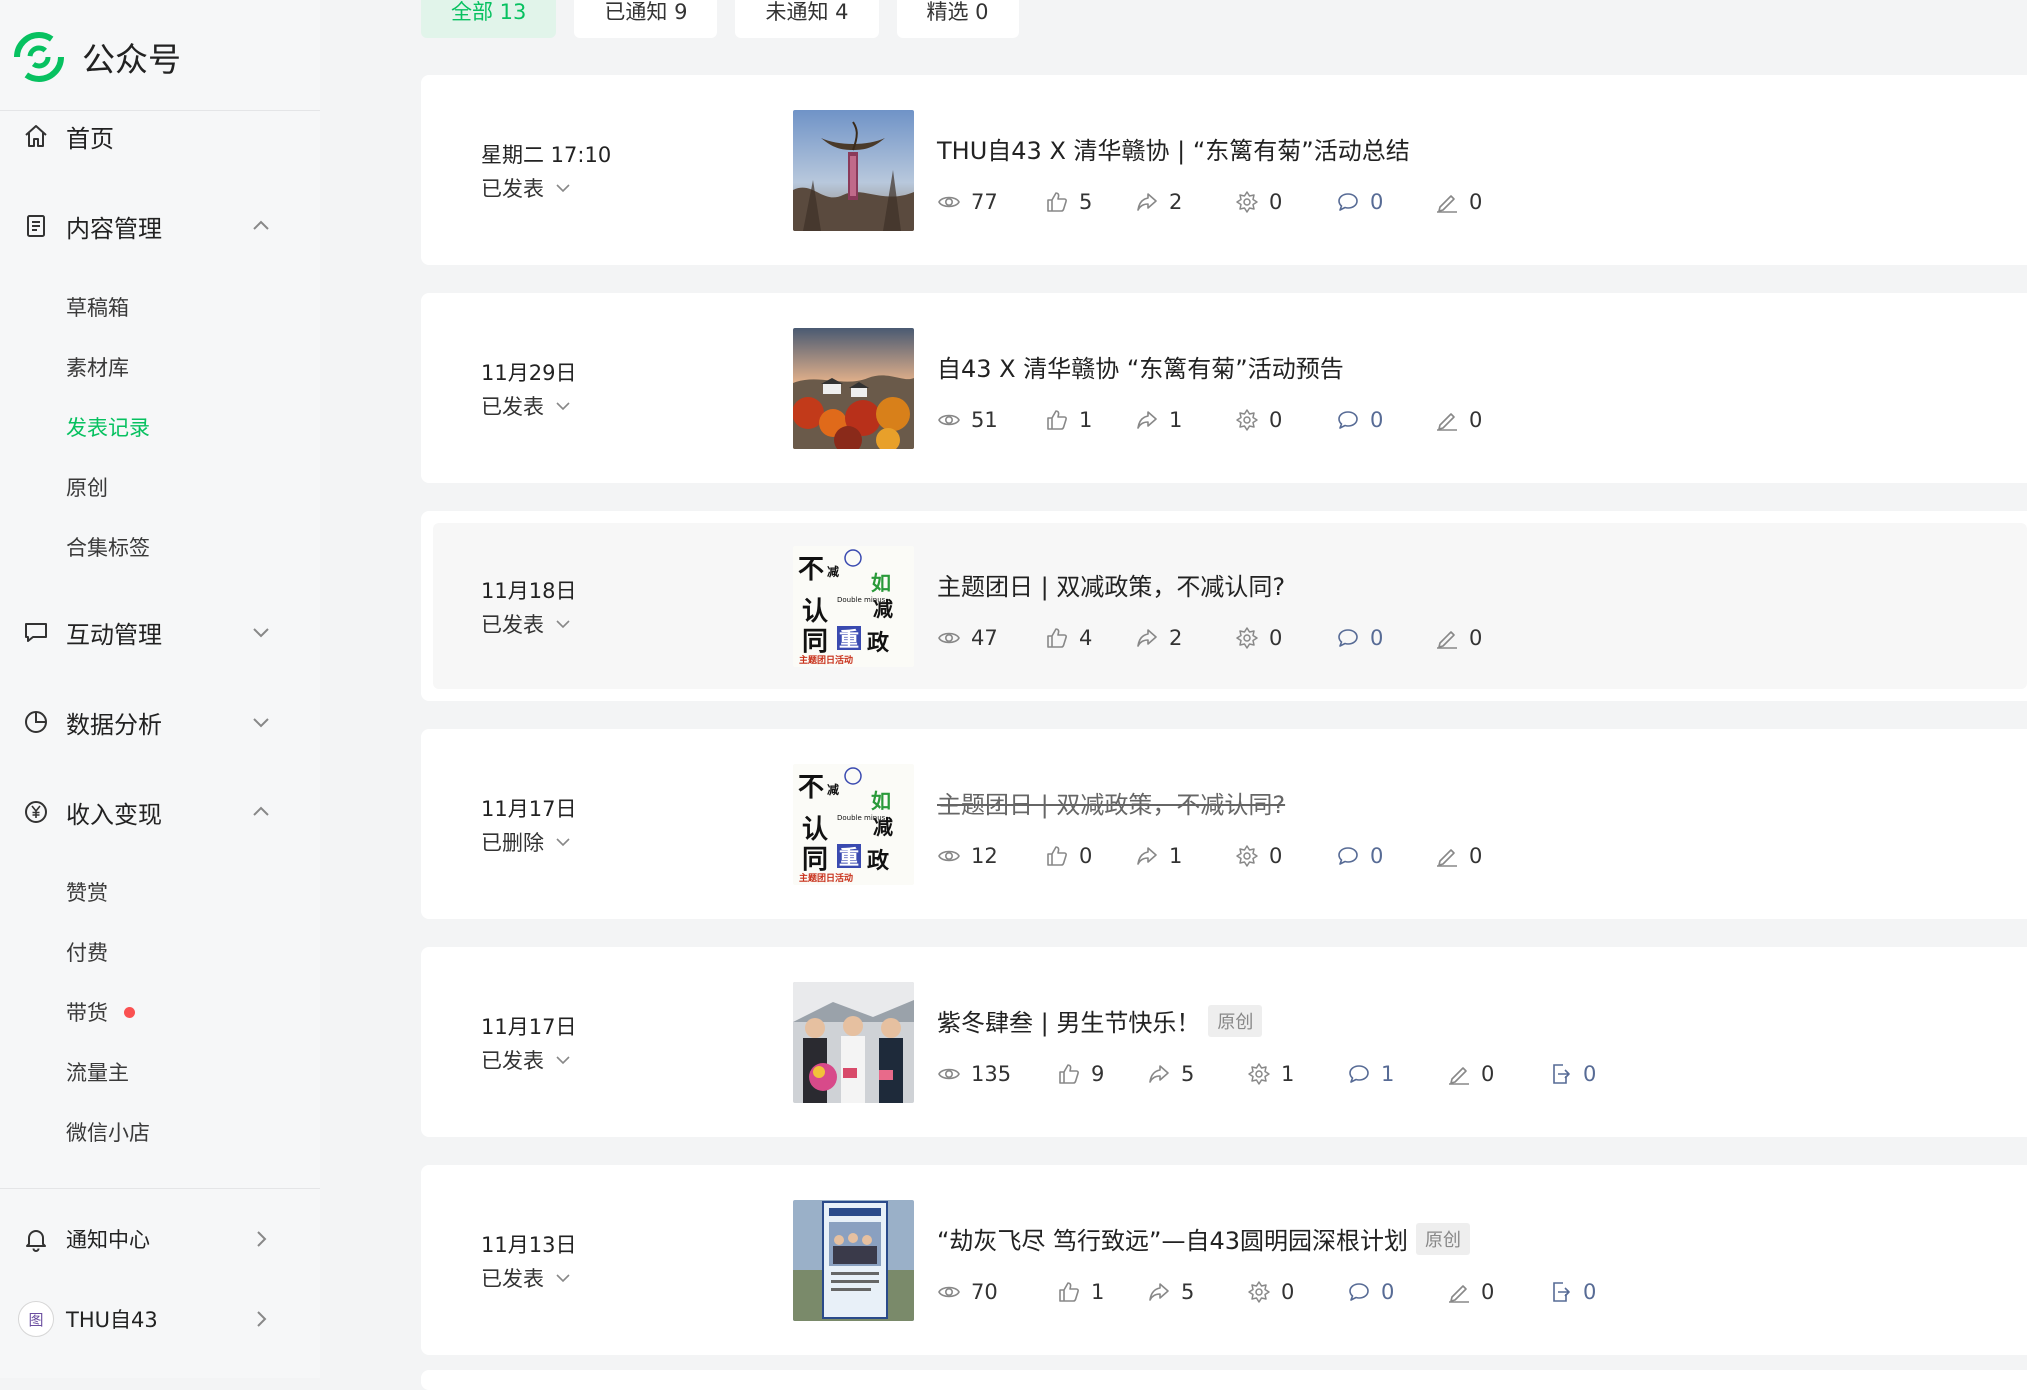 The height and width of the screenshot is (1390, 2027). What do you see at coordinates (108, 1132) in the screenshot?
I see `sidebar-subitem-wechat-store: 微信小店` at bounding box center [108, 1132].